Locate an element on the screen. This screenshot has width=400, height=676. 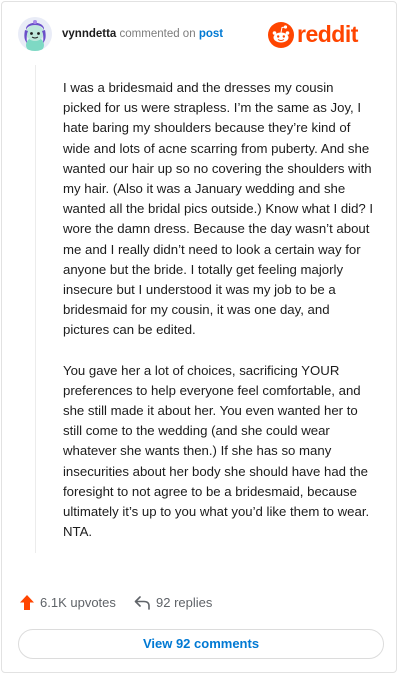
logo-wordmark: reddit is located at coordinates (327, 34).